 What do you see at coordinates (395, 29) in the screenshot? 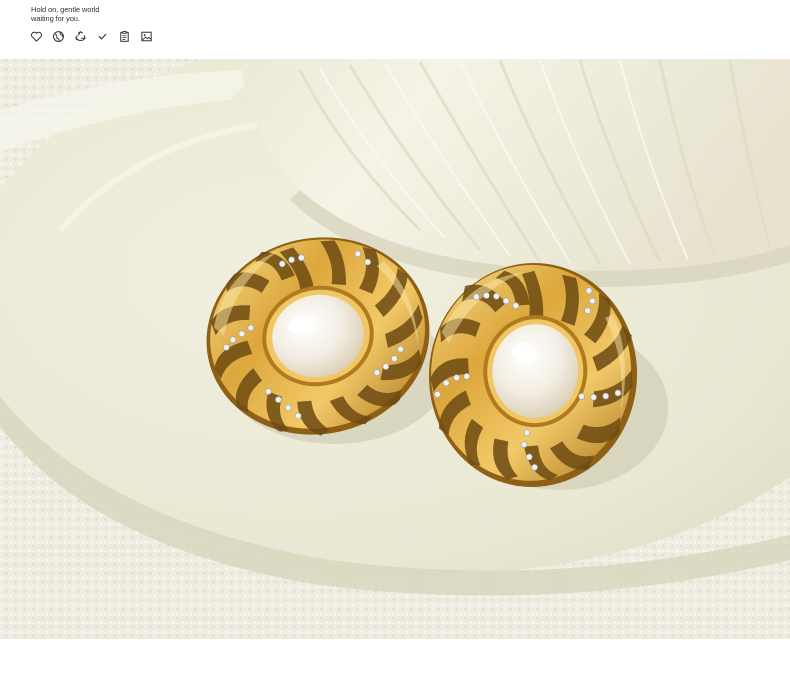
I see `header: Hold on, gentle world waiting for you.` at bounding box center [395, 29].